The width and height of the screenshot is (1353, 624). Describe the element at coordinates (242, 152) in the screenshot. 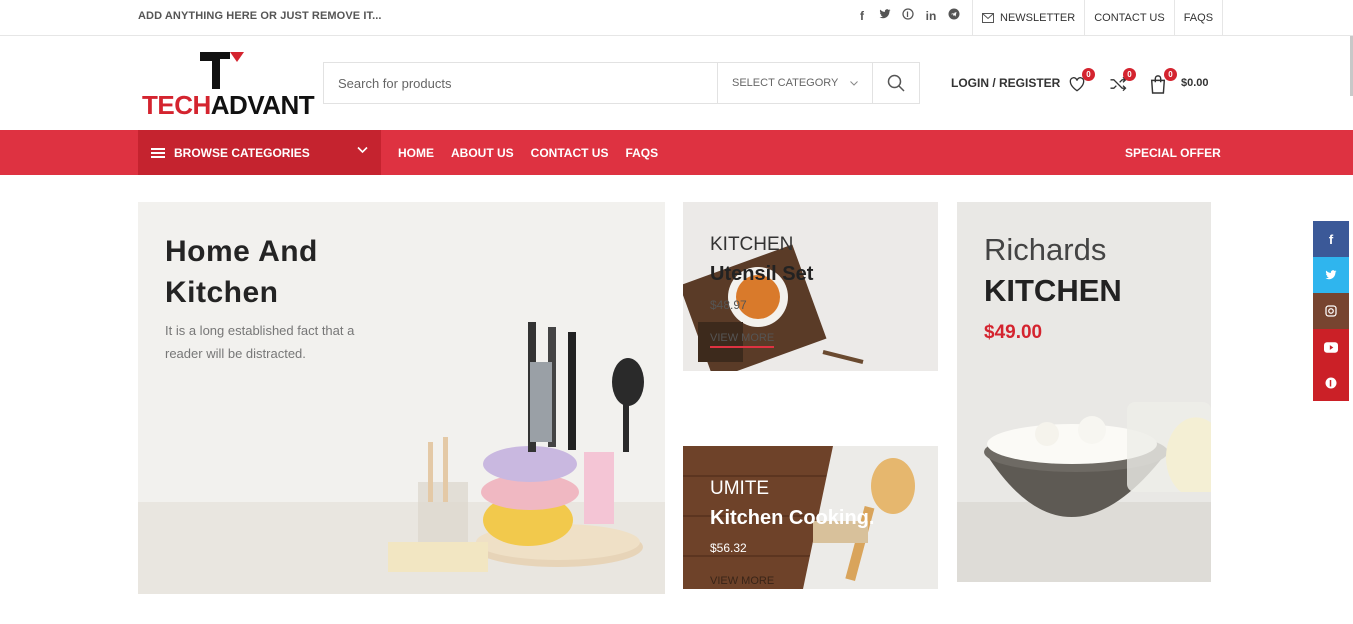

I see `browse-categories-label: BROWSE CATEGORIES` at that location.